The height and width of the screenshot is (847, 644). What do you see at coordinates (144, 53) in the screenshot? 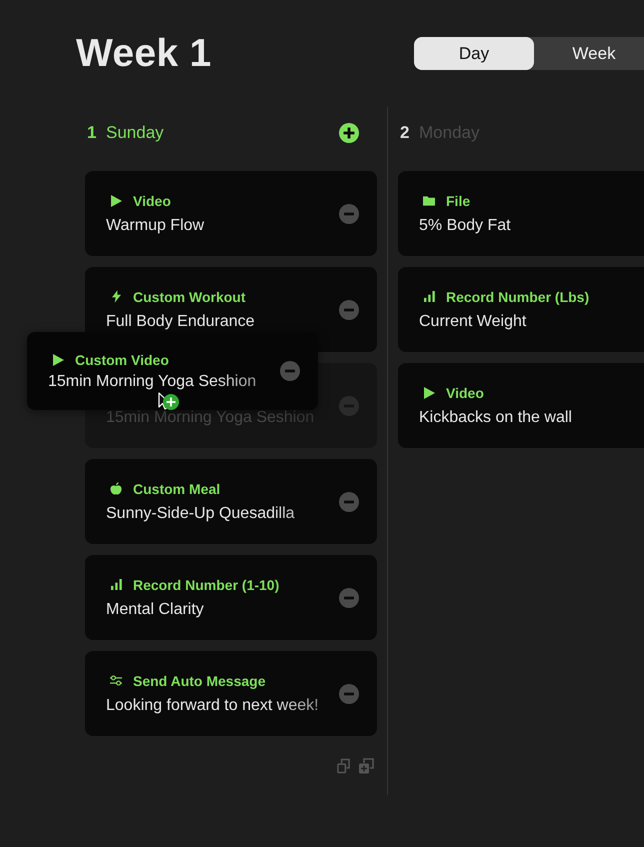
I see `week-title: Week 1` at bounding box center [144, 53].